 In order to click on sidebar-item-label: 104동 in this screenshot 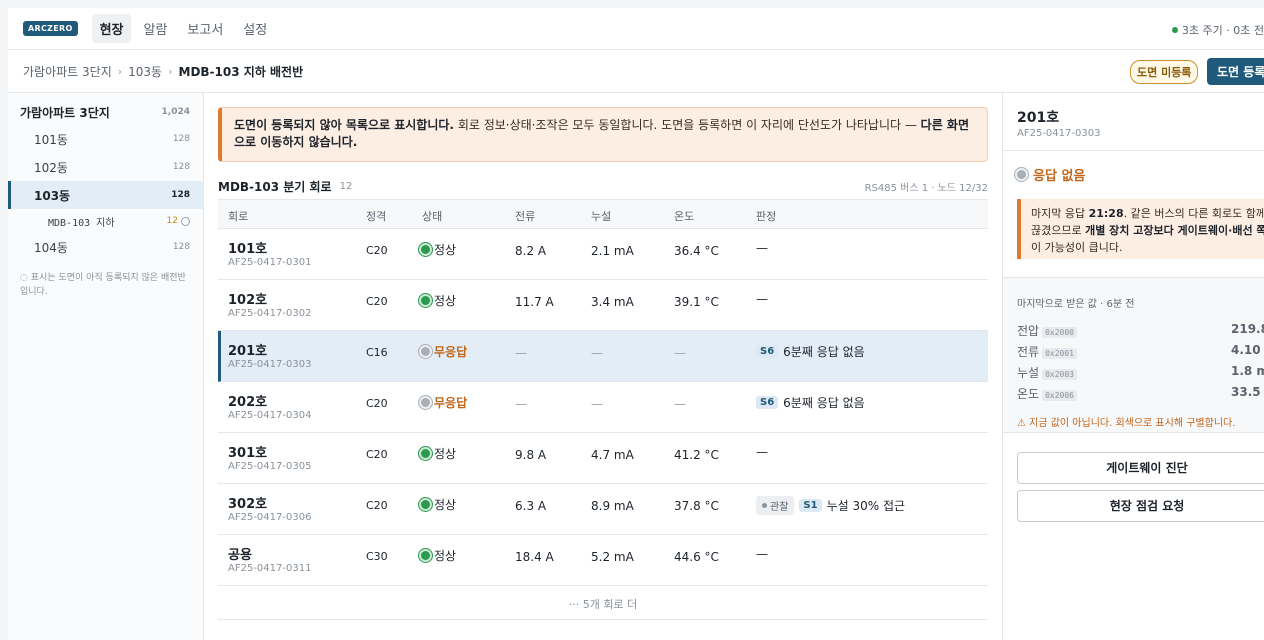, I will do `click(51, 247)`.